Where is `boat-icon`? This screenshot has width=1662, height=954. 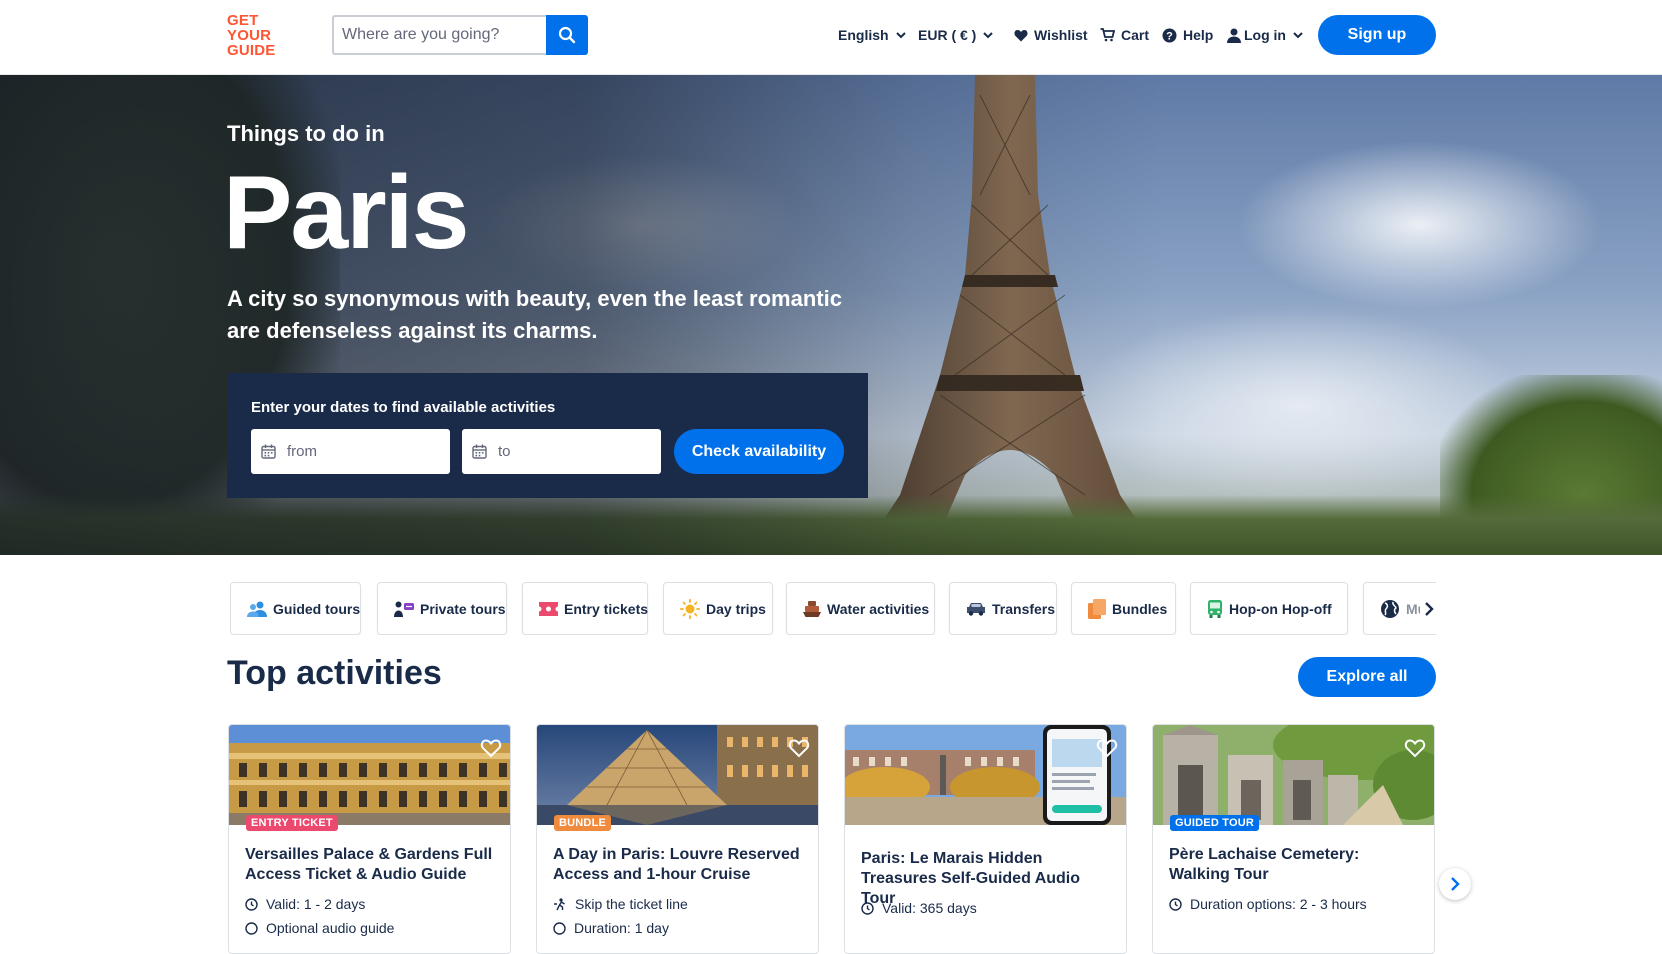
boat-icon is located at coordinates (812, 609).